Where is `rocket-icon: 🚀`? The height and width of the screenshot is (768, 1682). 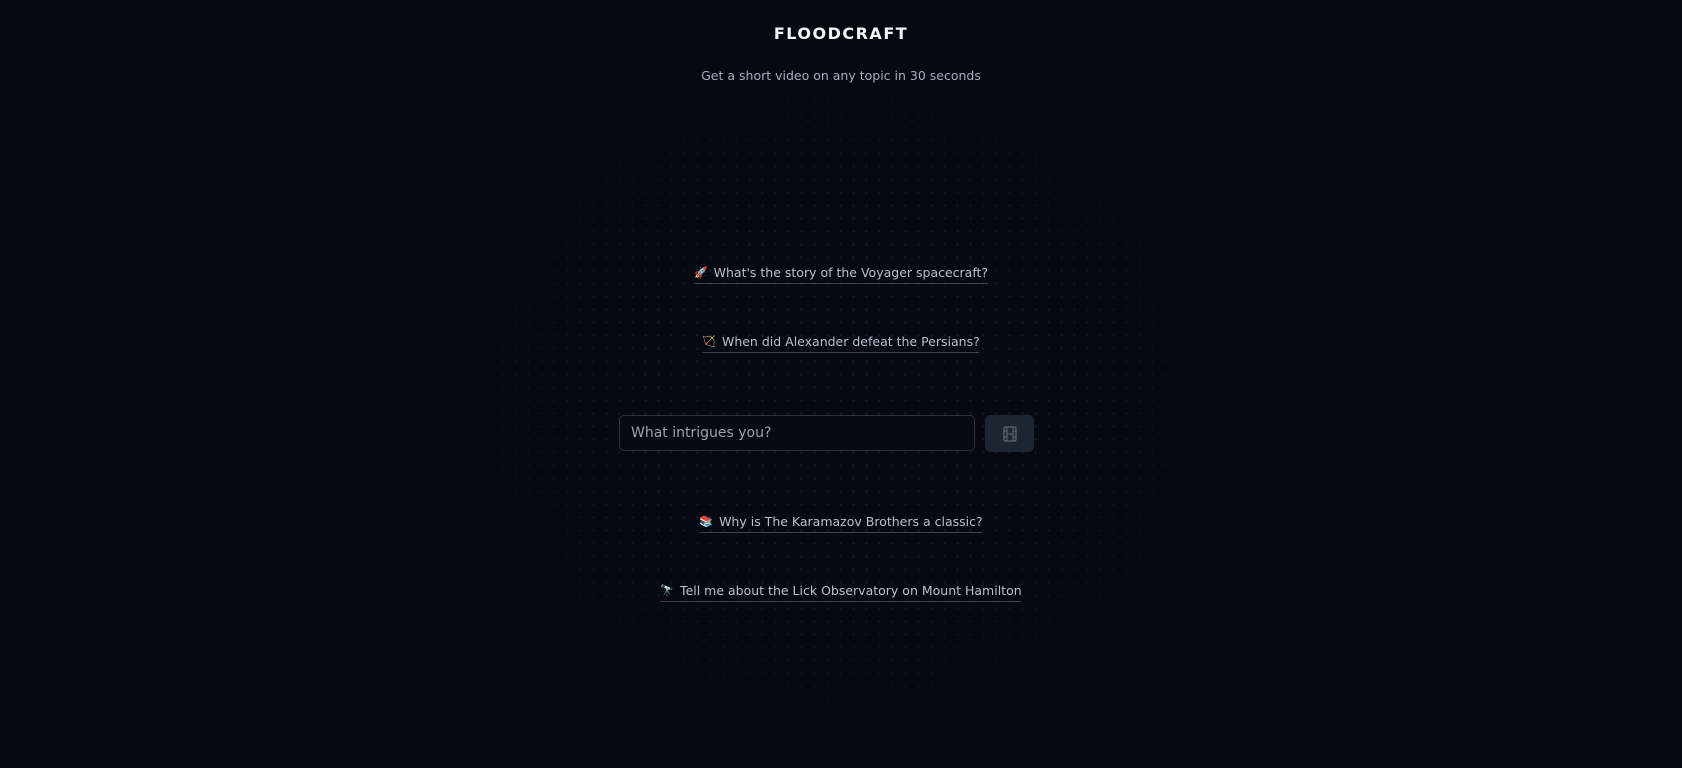
rocket-icon: 🚀 is located at coordinates (700, 272).